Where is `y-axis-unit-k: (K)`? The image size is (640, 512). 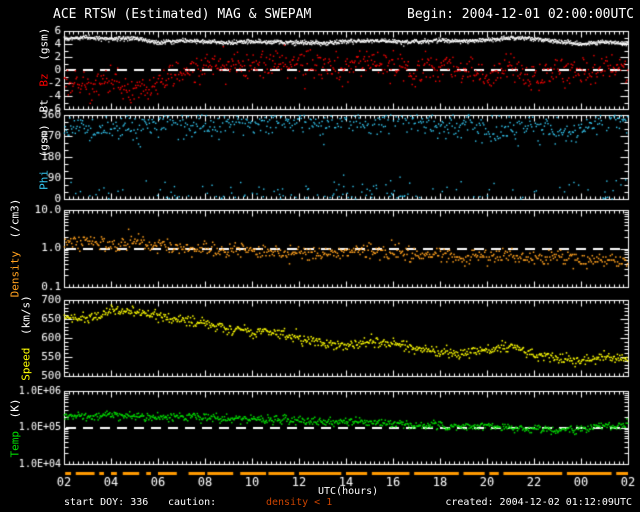 y-axis-unit-k: (K) is located at coordinates (15, 408).